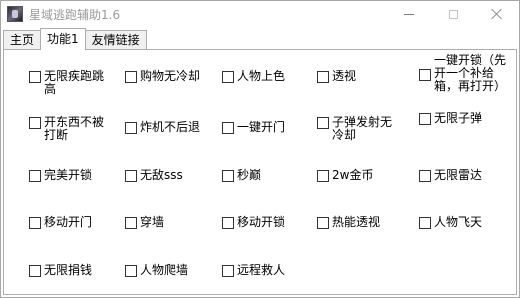 This screenshot has width=520, height=298. What do you see at coordinates (74, 128) in the screenshot?
I see `option-label: 开东西不被打断` at bounding box center [74, 128].